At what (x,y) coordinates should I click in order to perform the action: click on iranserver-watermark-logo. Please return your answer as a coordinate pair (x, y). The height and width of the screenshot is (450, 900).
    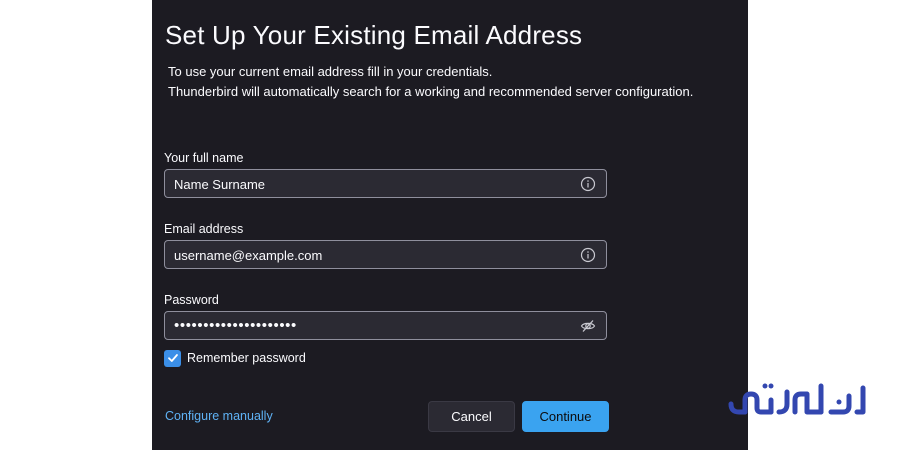
    Looking at the image, I should click on (797, 399).